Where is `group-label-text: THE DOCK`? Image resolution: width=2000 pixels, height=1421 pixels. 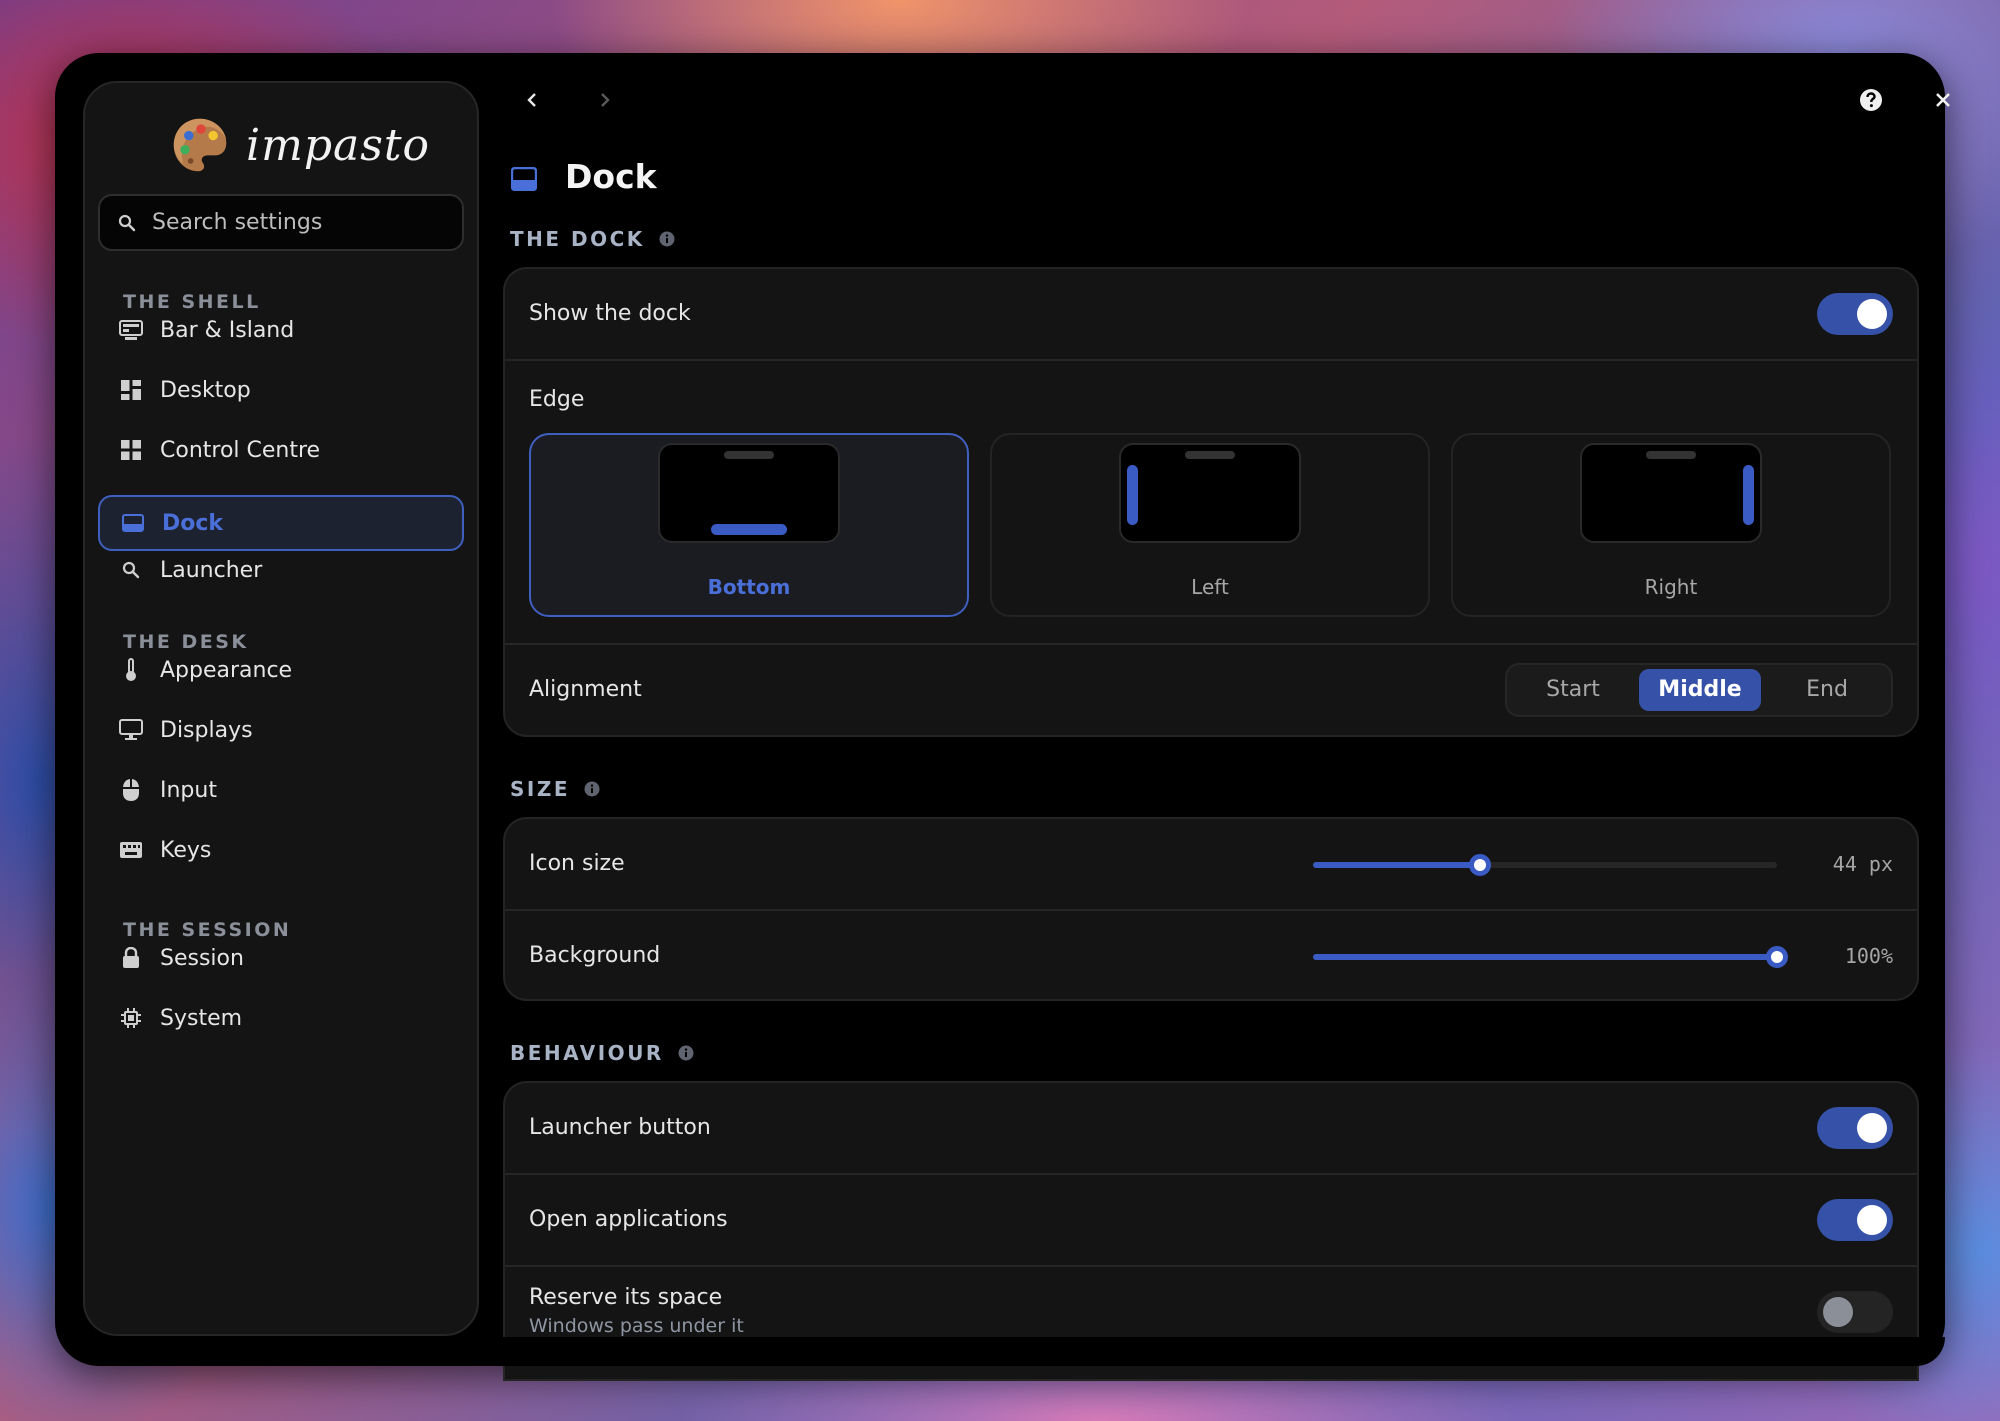
group-label-text: THE DOCK is located at coordinates (577, 239).